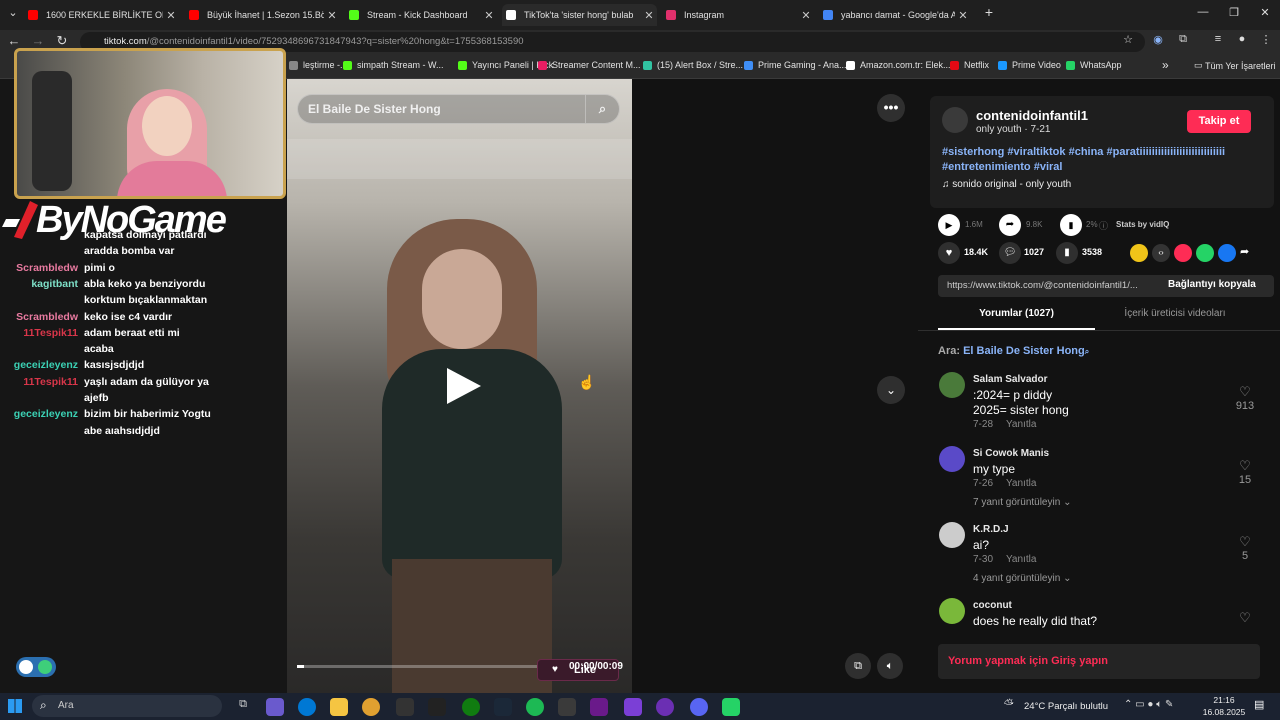 This screenshot has width=1280, height=720. I want to click on edge-icon, so click(307, 707).